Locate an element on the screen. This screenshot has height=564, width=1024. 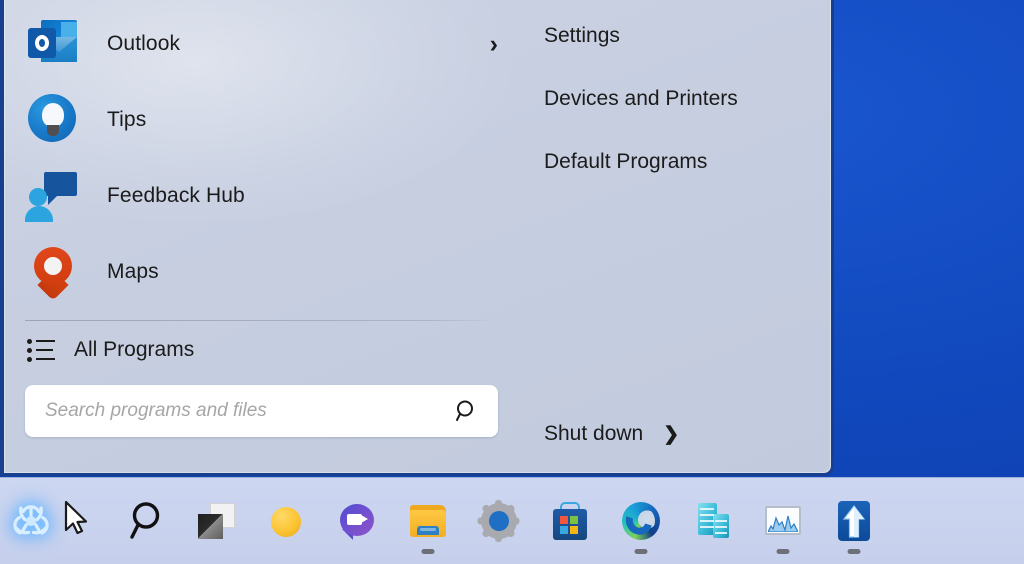
shut-down-button: Shut down ❯ is located at coordinates (599, 434).